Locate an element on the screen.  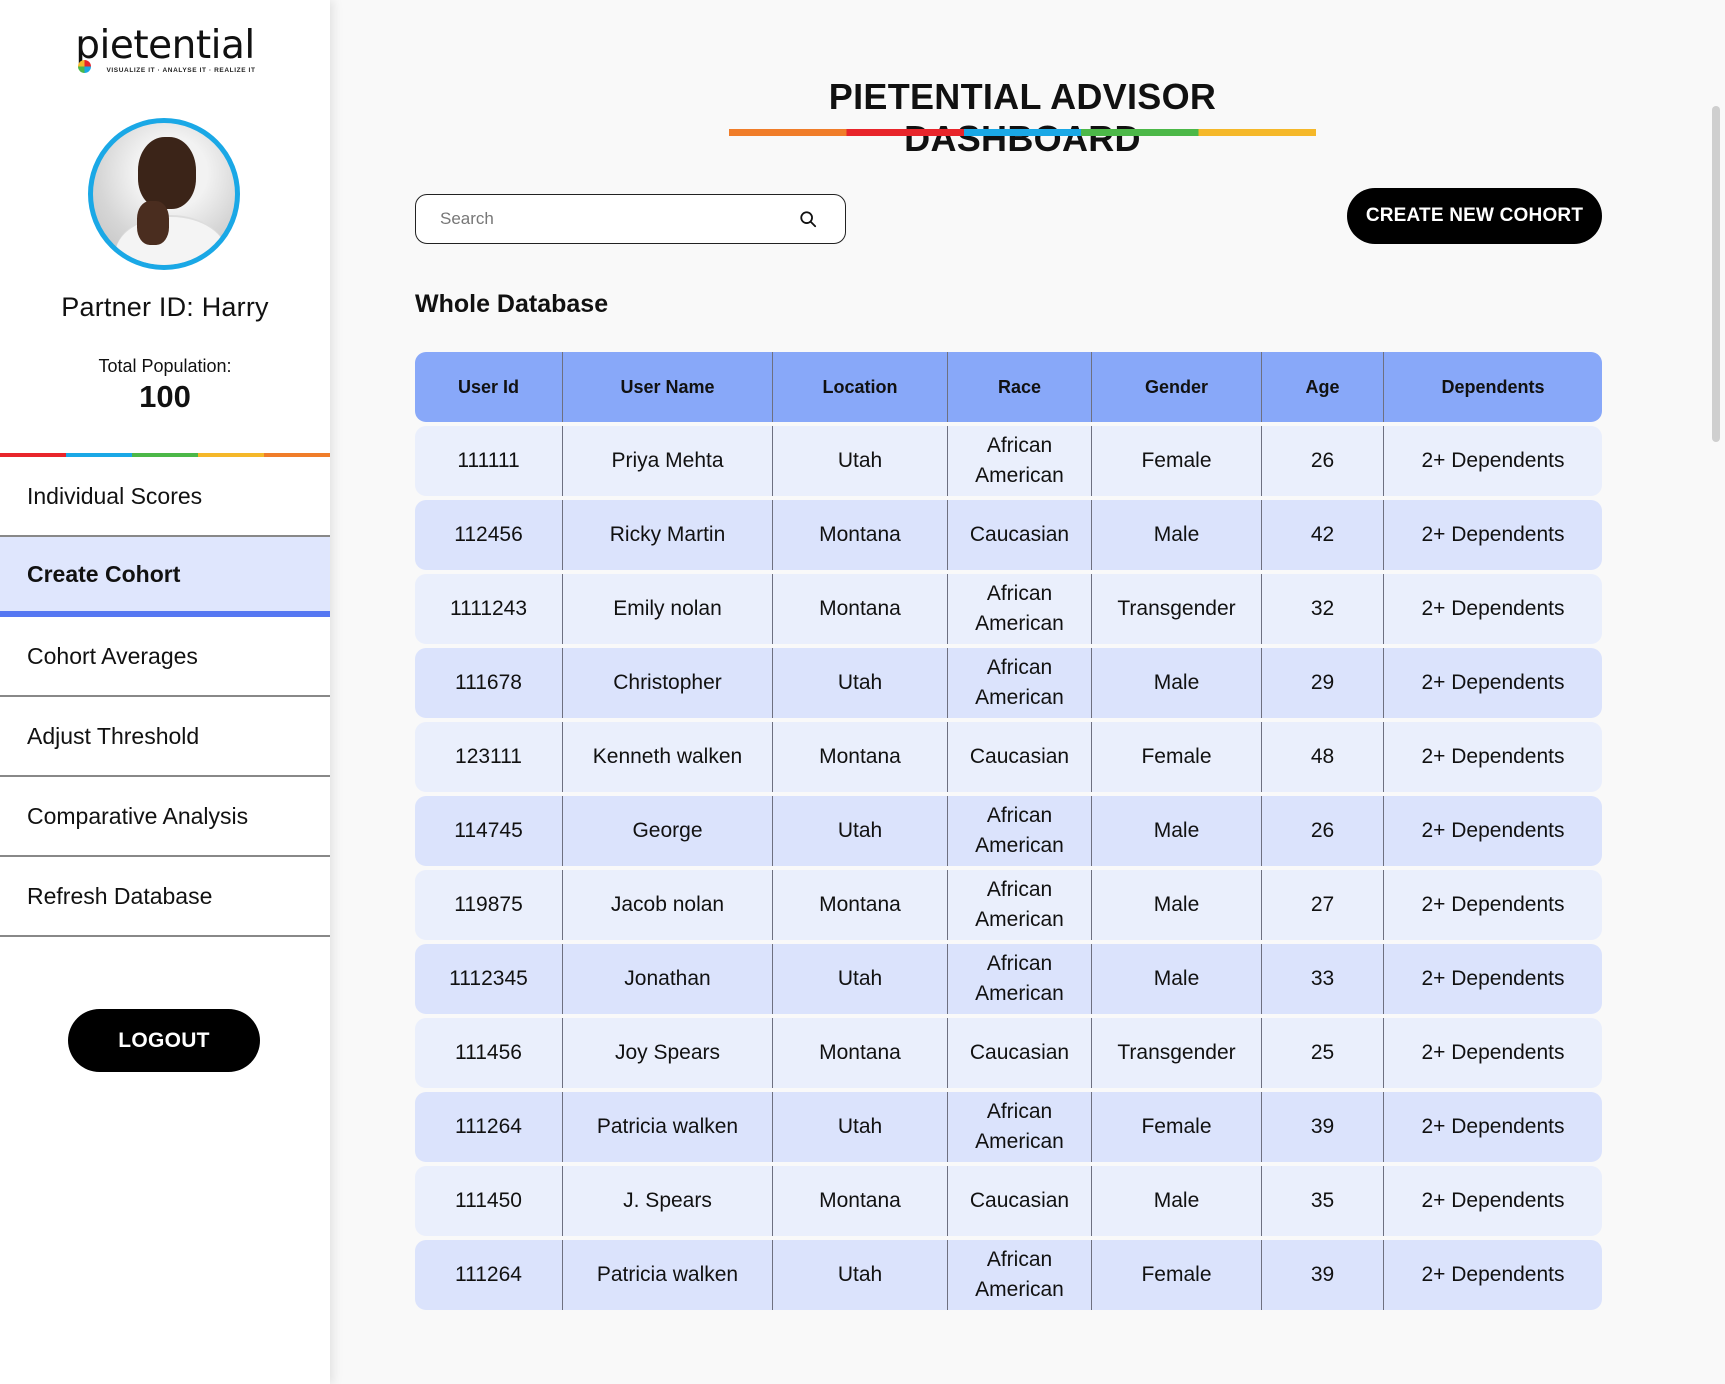
column-header-dependents: Dependents is located at coordinates (1493, 387).